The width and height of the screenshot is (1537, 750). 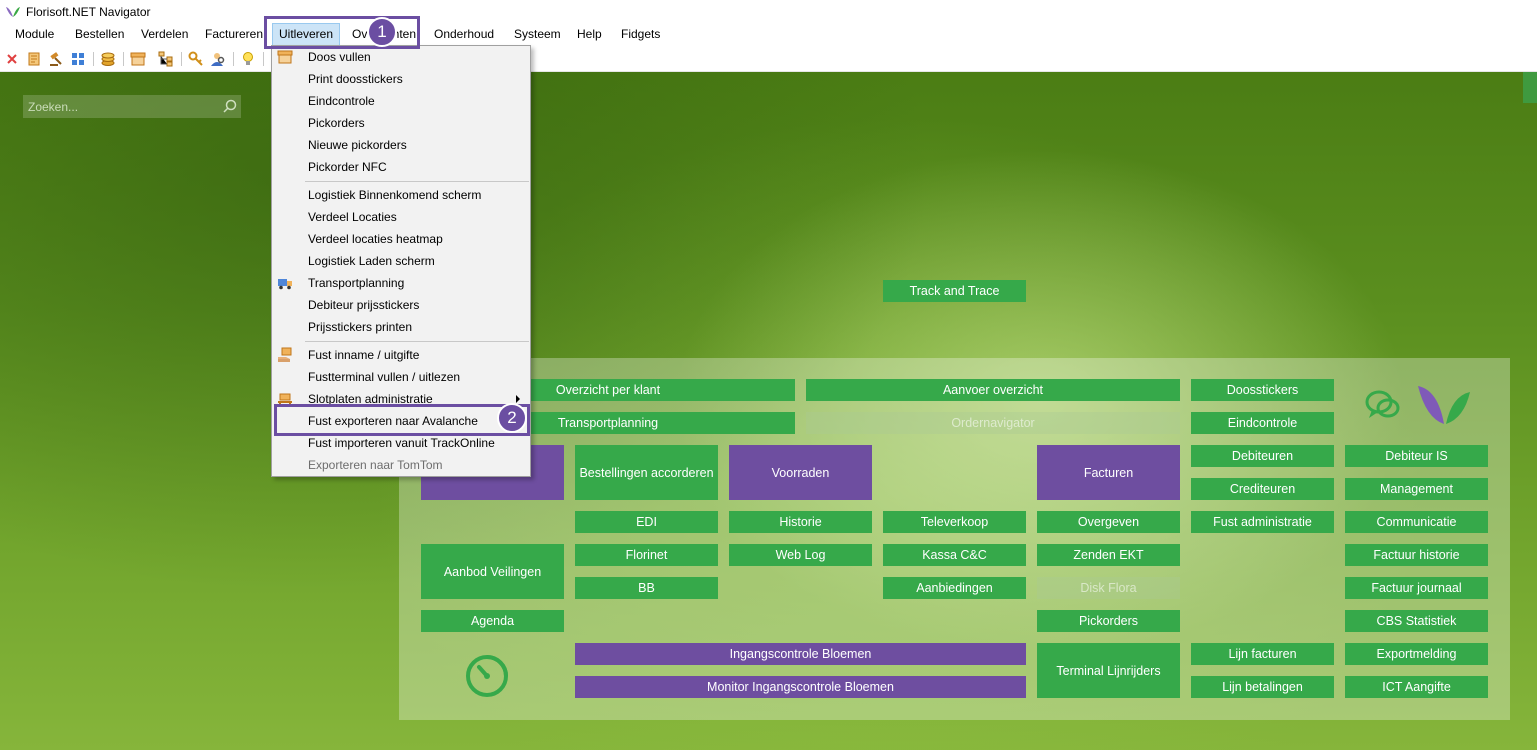 What do you see at coordinates (800, 522) in the screenshot?
I see `tile-historie: Historie` at bounding box center [800, 522].